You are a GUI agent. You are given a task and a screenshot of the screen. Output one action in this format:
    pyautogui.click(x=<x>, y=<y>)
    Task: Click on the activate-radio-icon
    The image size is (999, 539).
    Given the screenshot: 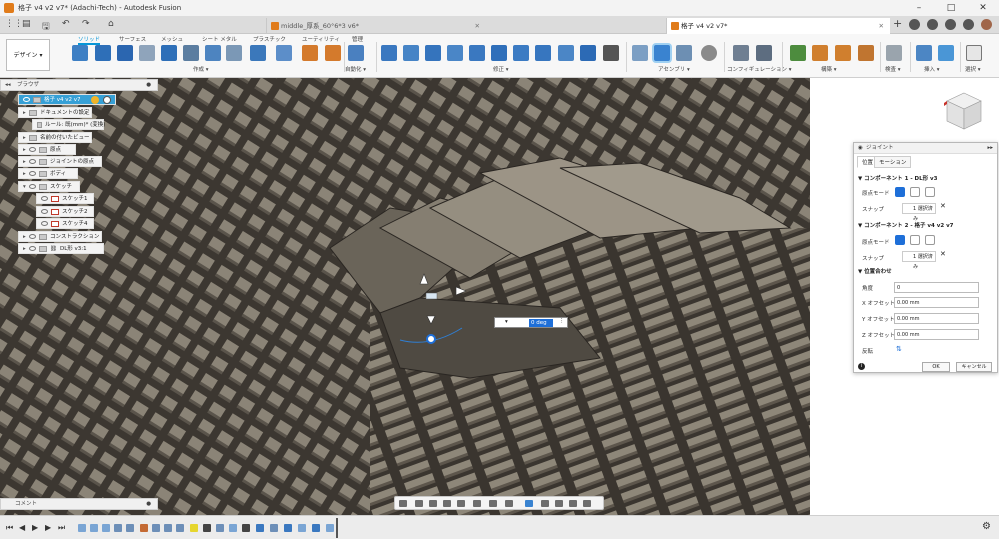 What is the action you would take?
    pyautogui.click(x=107, y=100)
    